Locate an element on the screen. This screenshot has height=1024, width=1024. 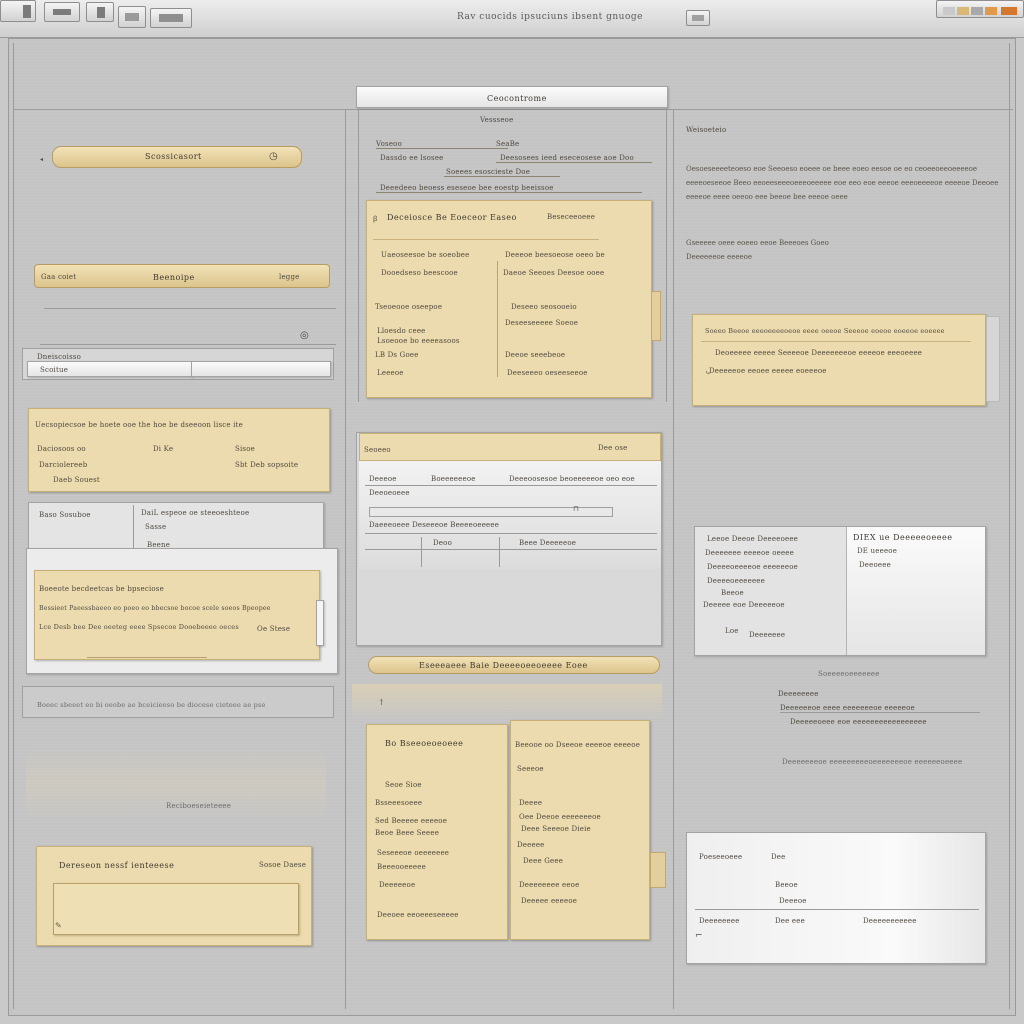
section-glow is located at coordinates (507, 702).